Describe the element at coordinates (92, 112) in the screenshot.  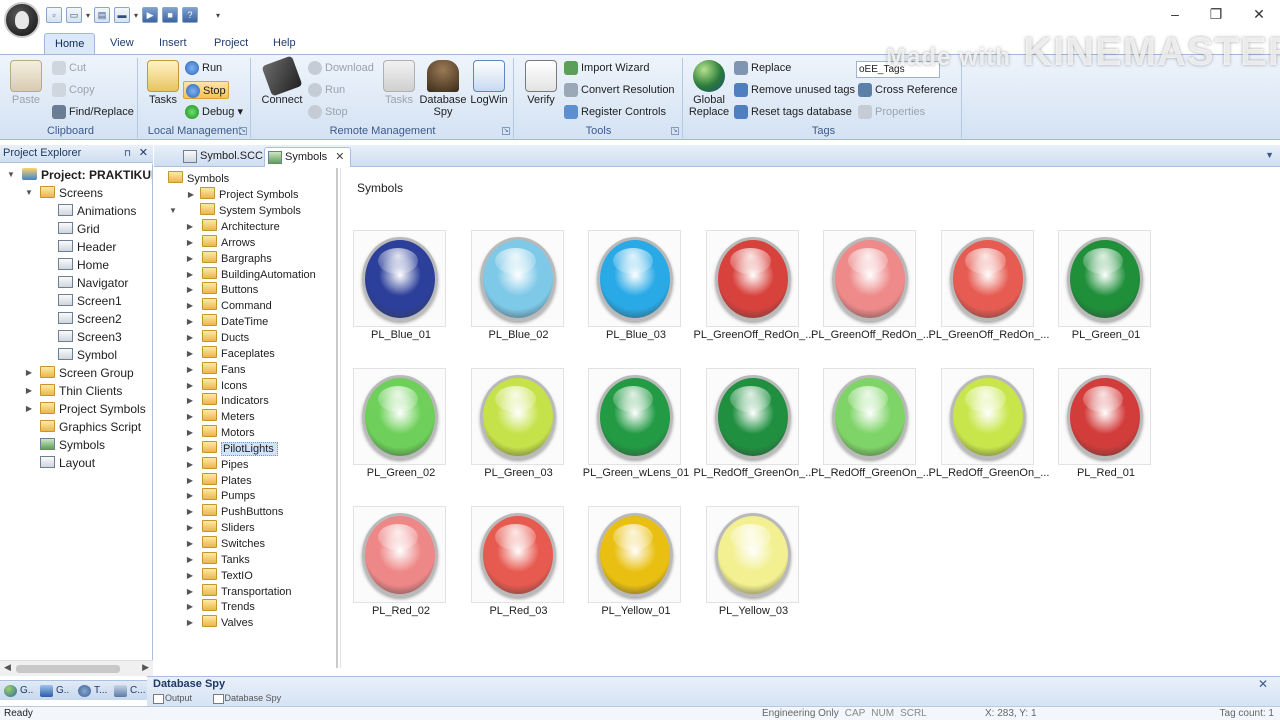
I see `find-replace-button: Find/Replace` at that location.